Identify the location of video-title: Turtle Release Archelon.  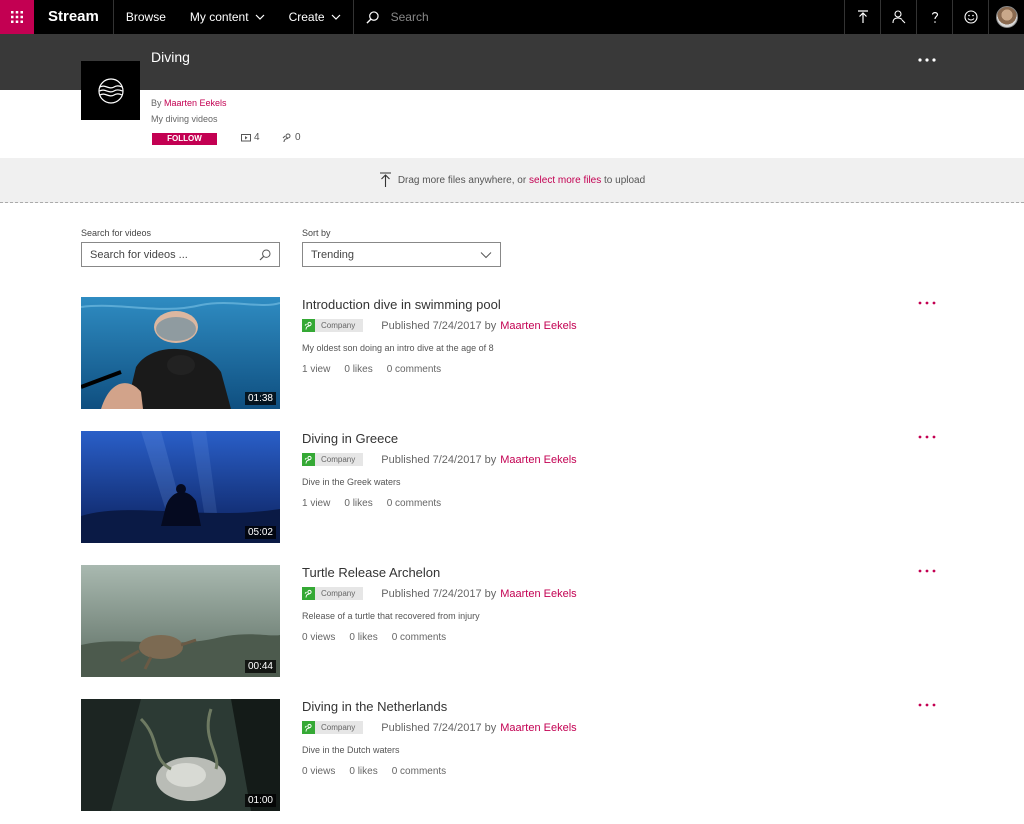
(371, 572).